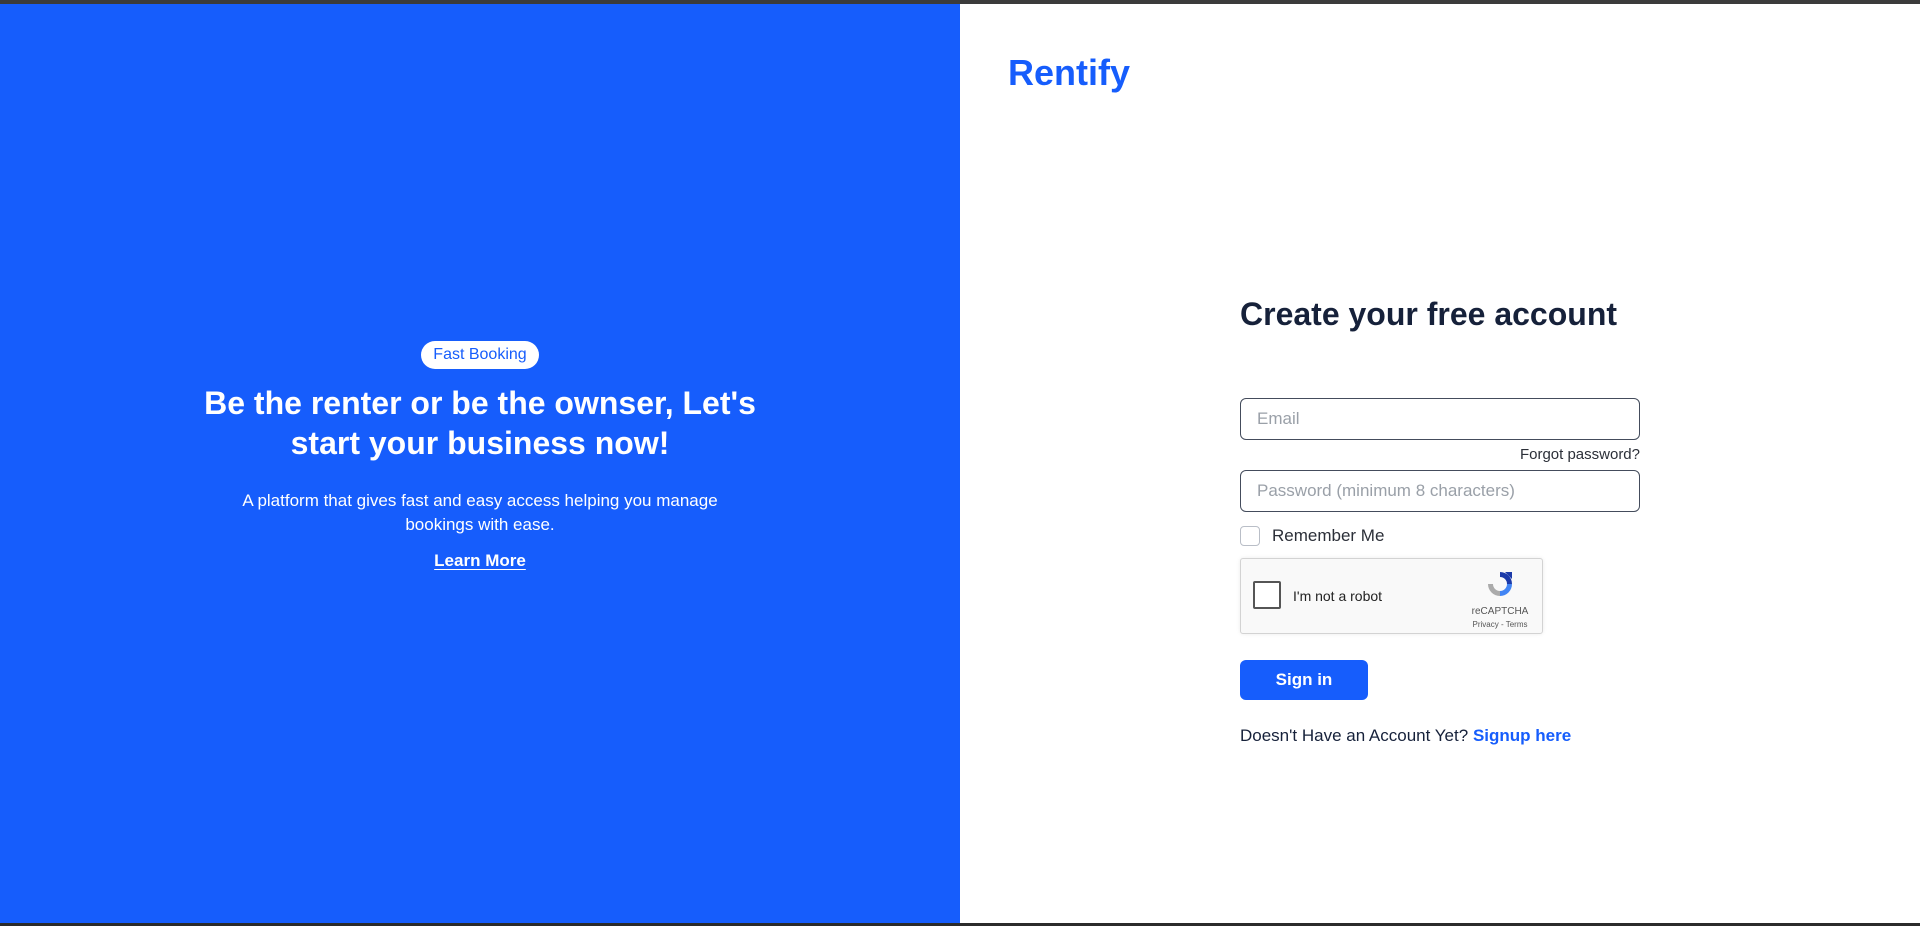 This screenshot has width=1920, height=926. What do you see at coordinates (1440, 454) in the screenshot?
I see `forgot-password-link: Forgot password?` at bounding box center [1440, 454].